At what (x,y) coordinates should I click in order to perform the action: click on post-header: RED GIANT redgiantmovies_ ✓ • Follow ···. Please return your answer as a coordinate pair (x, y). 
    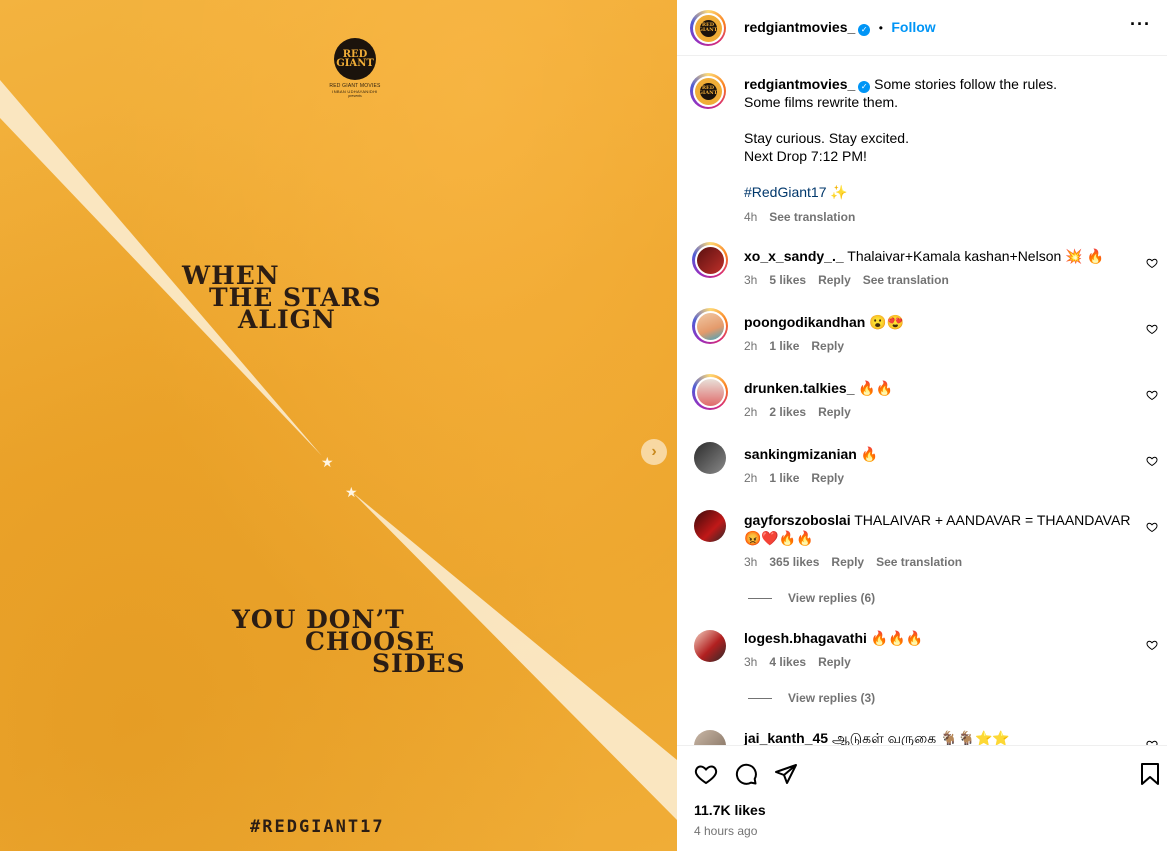
    Looking at the image, I should click on (922, 28).